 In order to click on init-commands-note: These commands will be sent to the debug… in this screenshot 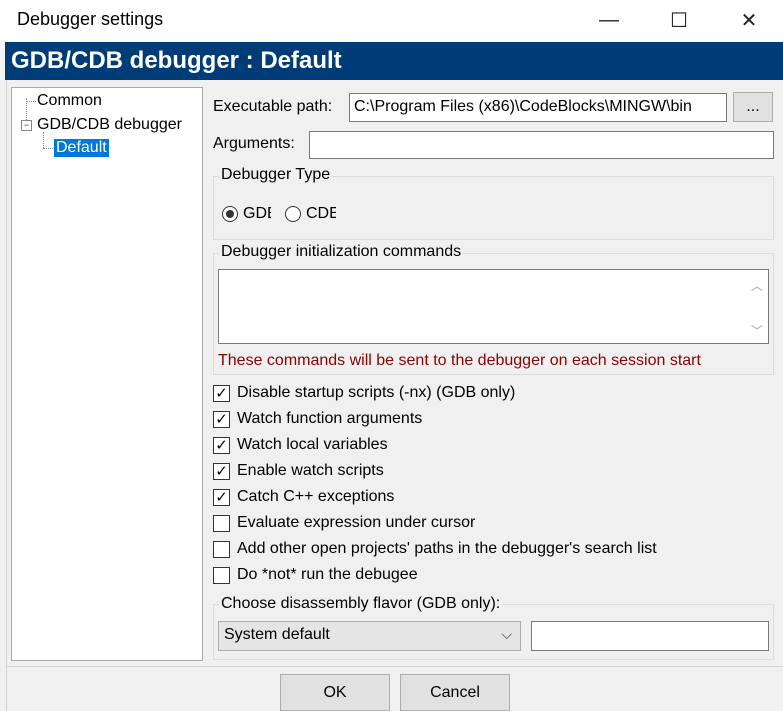, I will do `click(459, 360)`.